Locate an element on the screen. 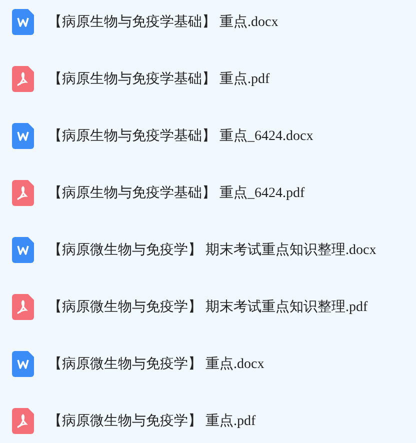  file-name: 【病原微生物与免疫学】 期末考试重点知识整理.docx is located at coordinates (212, 250).